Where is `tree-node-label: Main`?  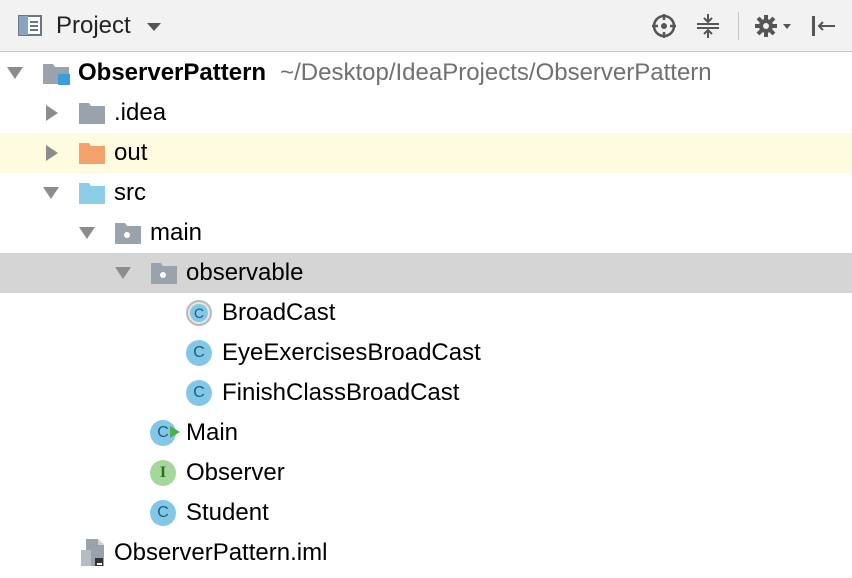 tree-node-label: Main is located at coordinates (212, 432).